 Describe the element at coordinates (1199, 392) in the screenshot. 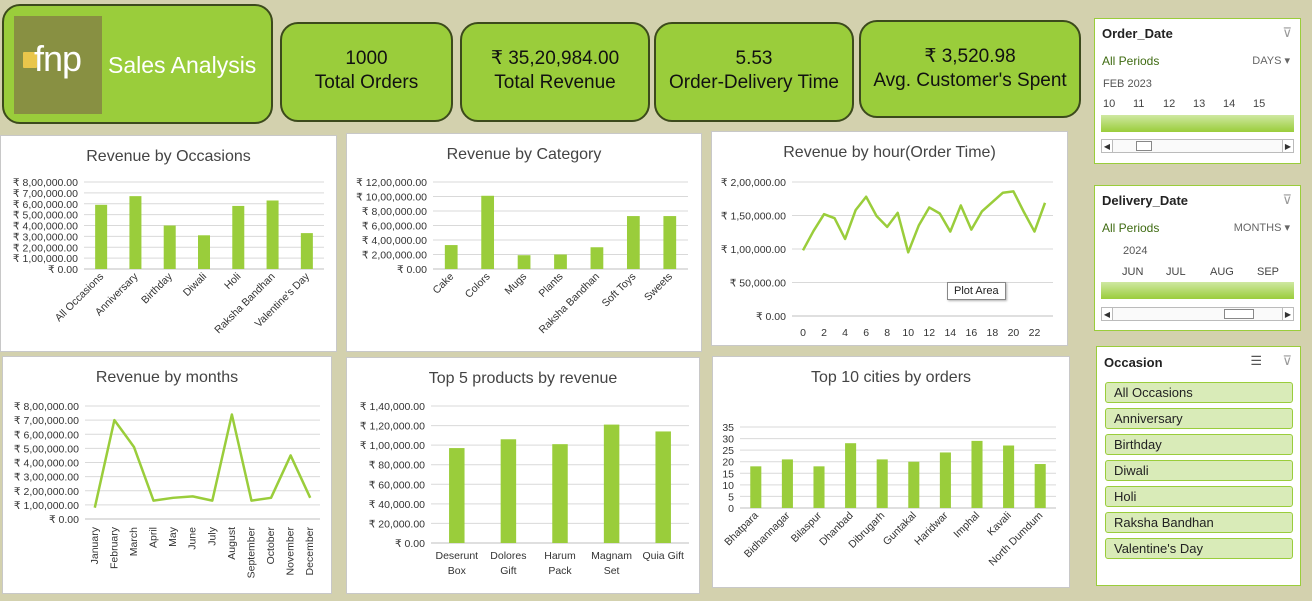

I see `occasion-item: All Occasions` at that location.